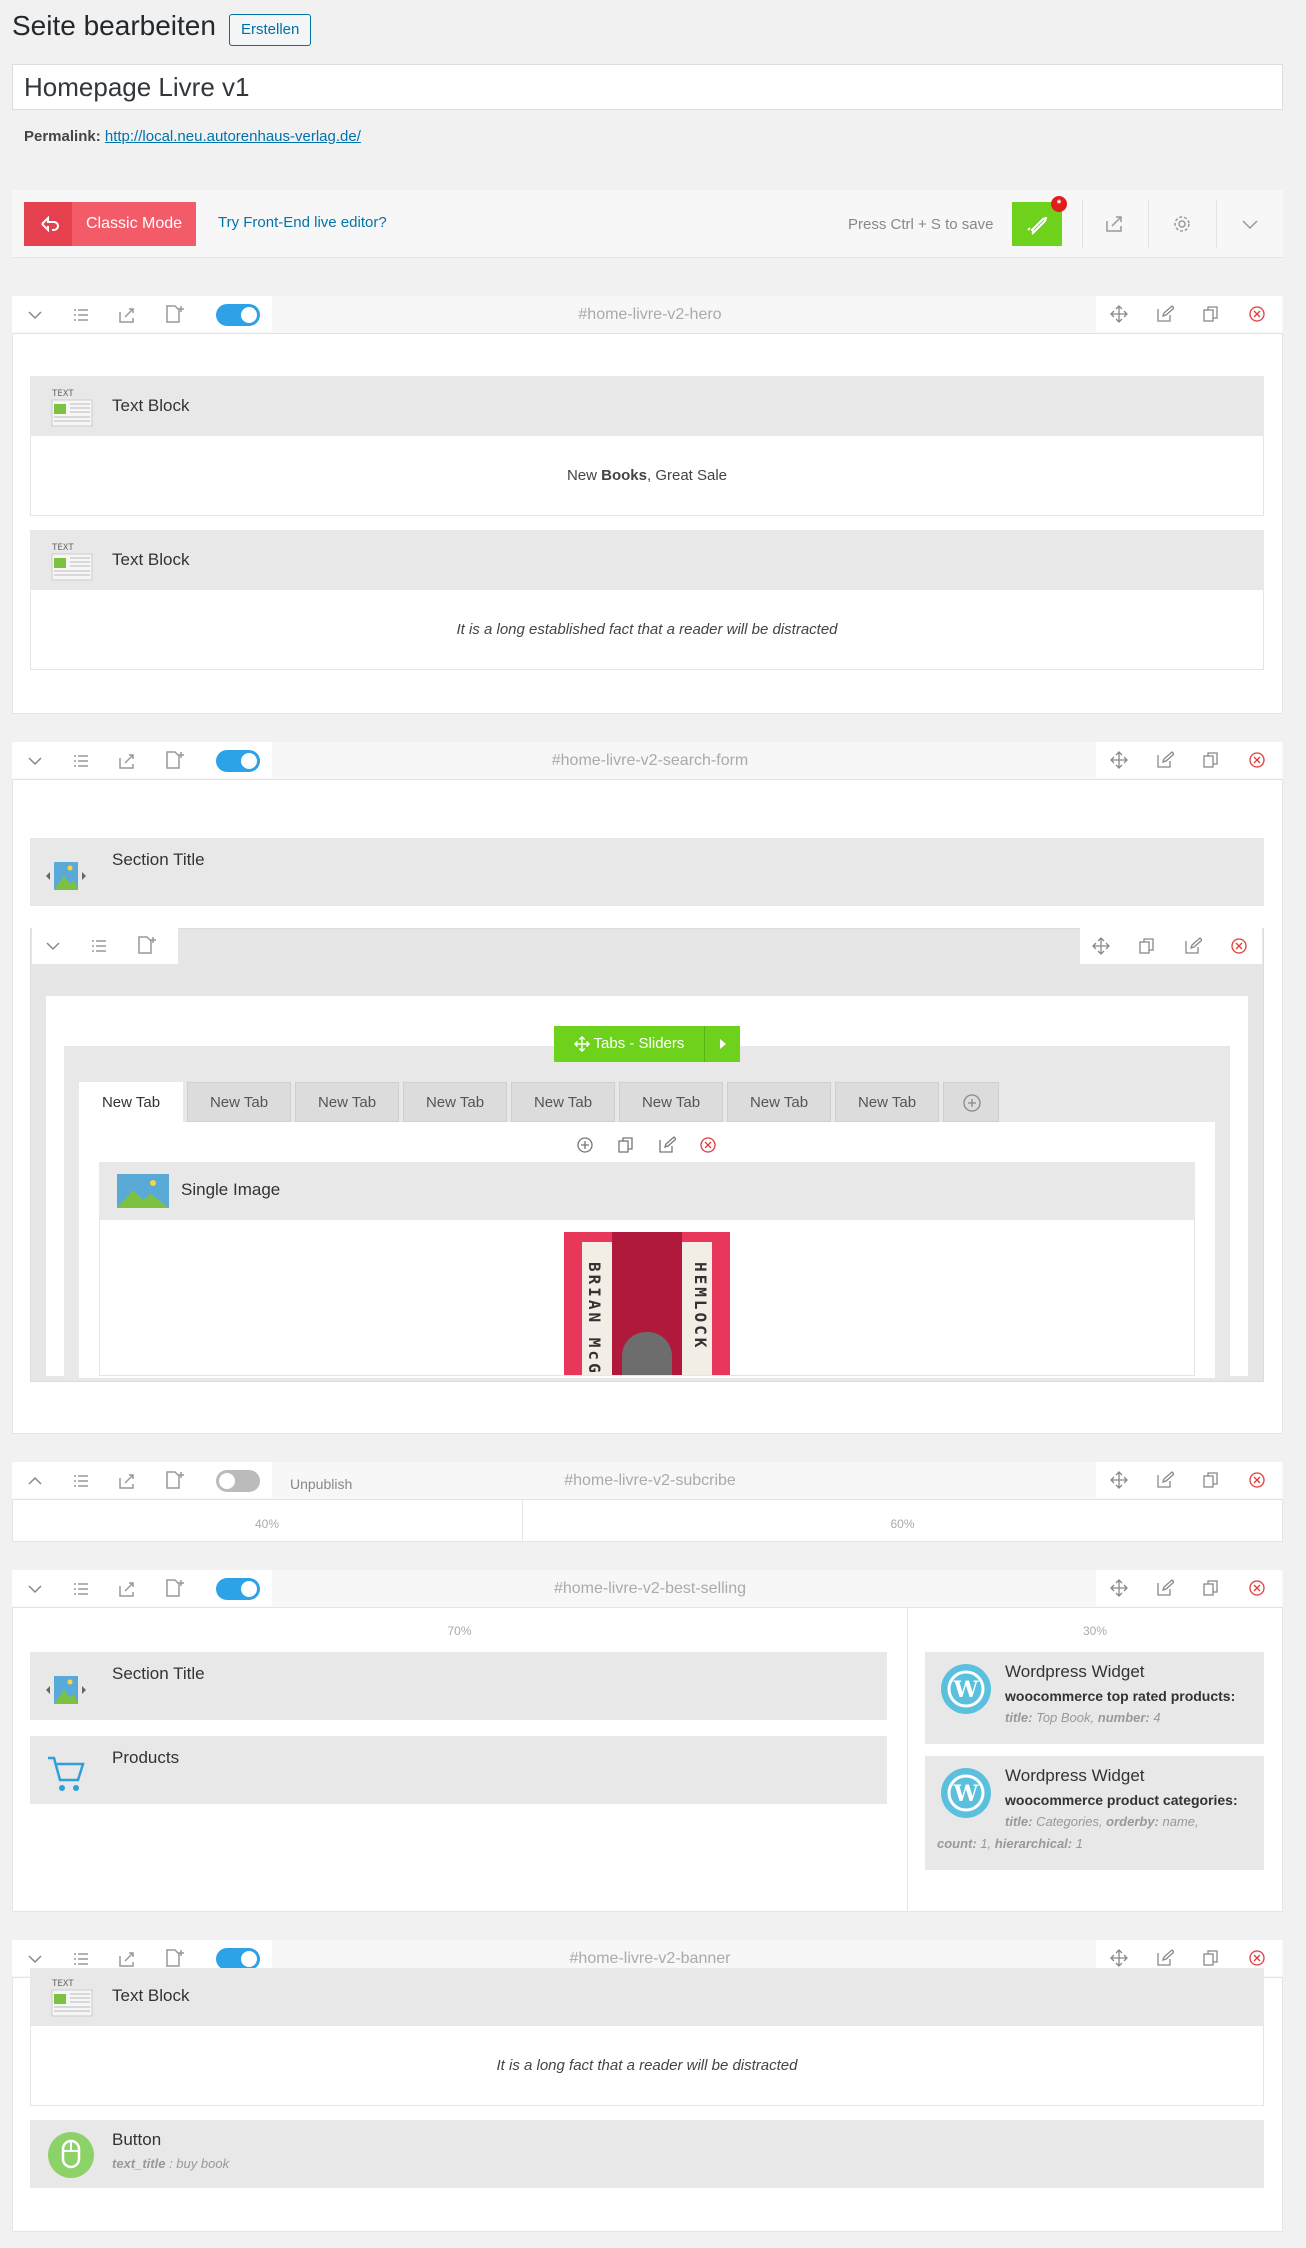  What do you see at coordinates (63, 394) in the screenshot?
I see `svg-text: TEXT` at bounding box center [63, 394].